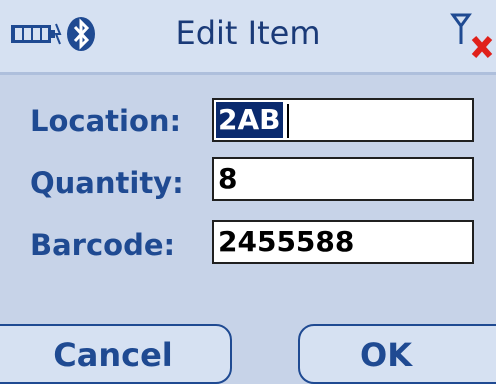 The width and height of the screenshot is (496, 384). I want to click on ok-label: OK, so click(386, 355).